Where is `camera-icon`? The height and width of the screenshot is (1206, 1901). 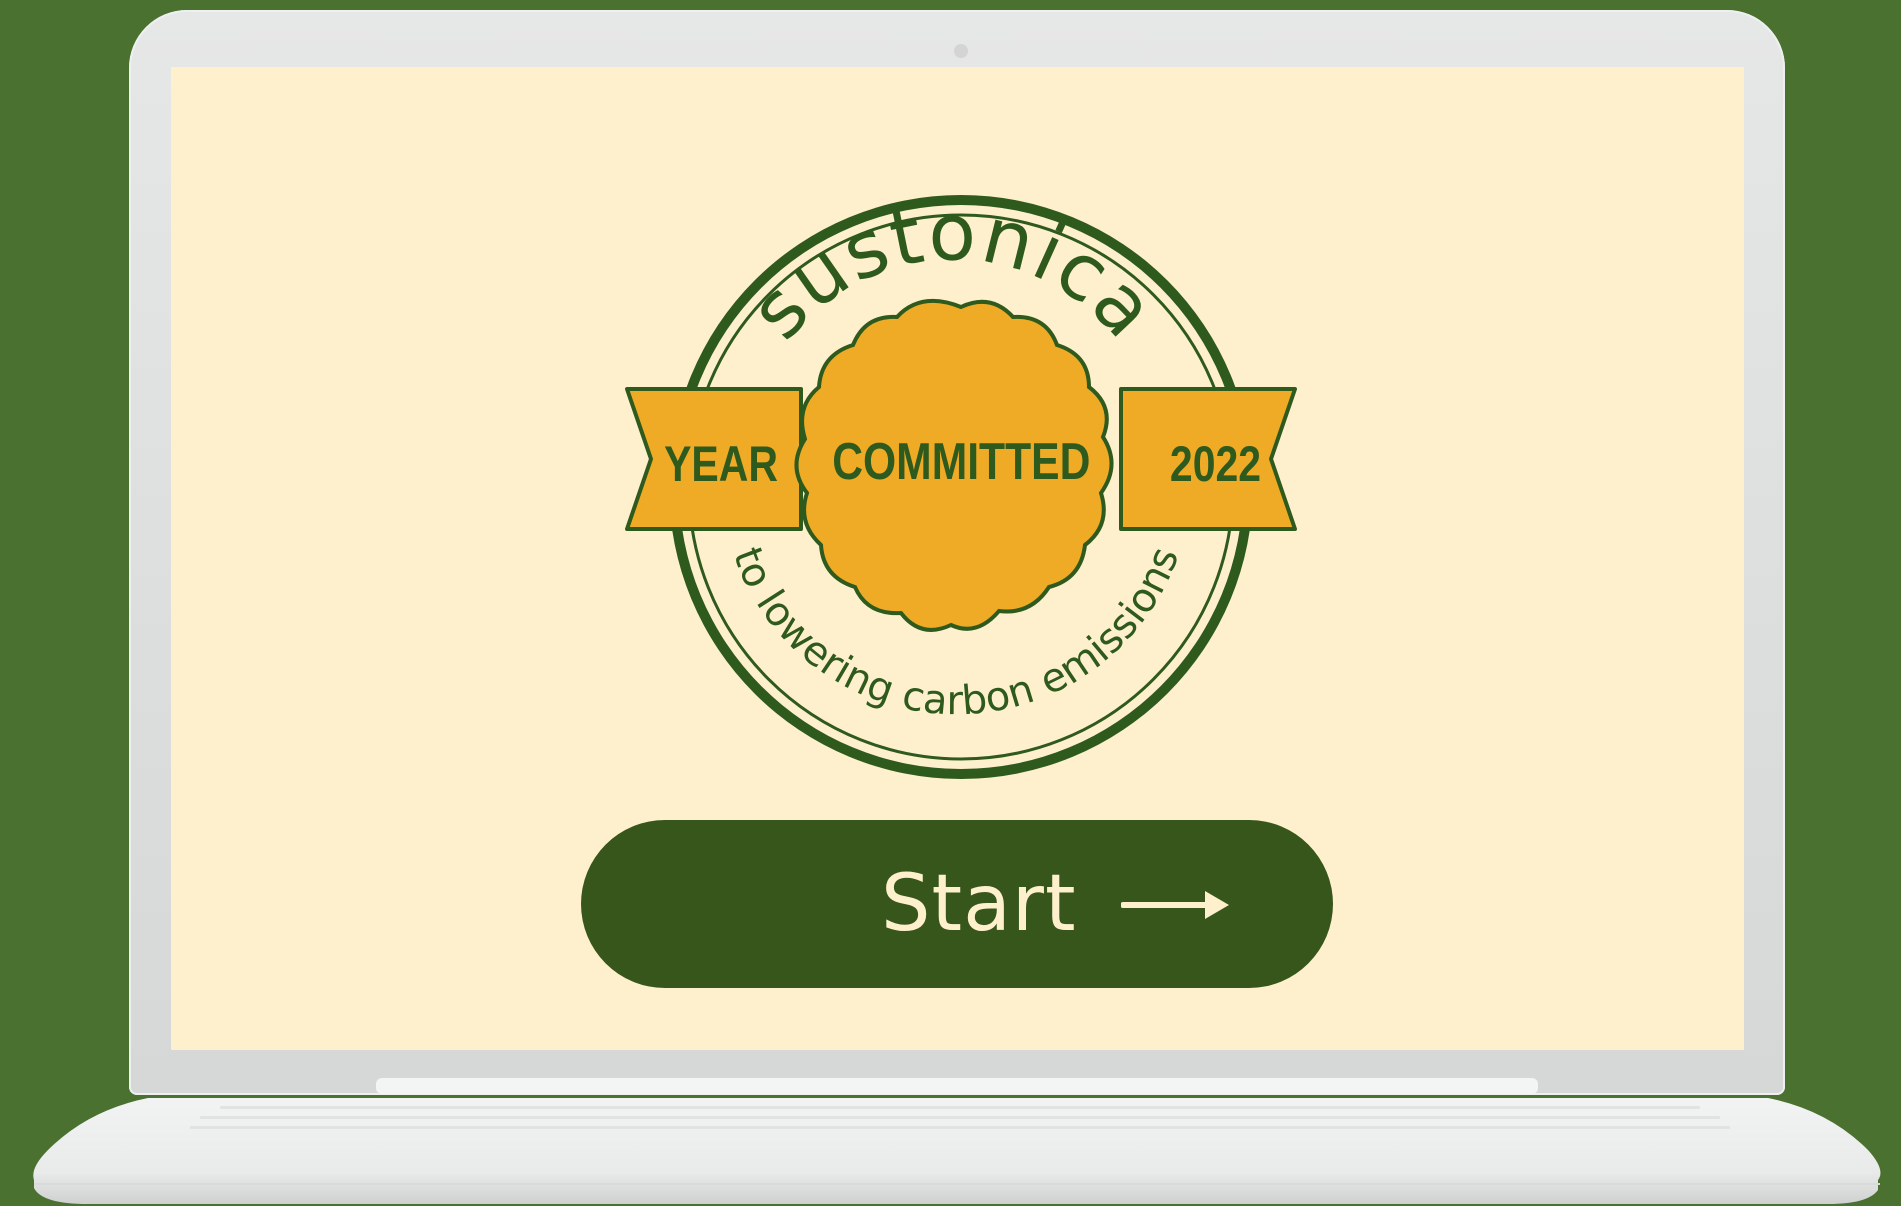 camera-icon is located at coordinates (961, 51).